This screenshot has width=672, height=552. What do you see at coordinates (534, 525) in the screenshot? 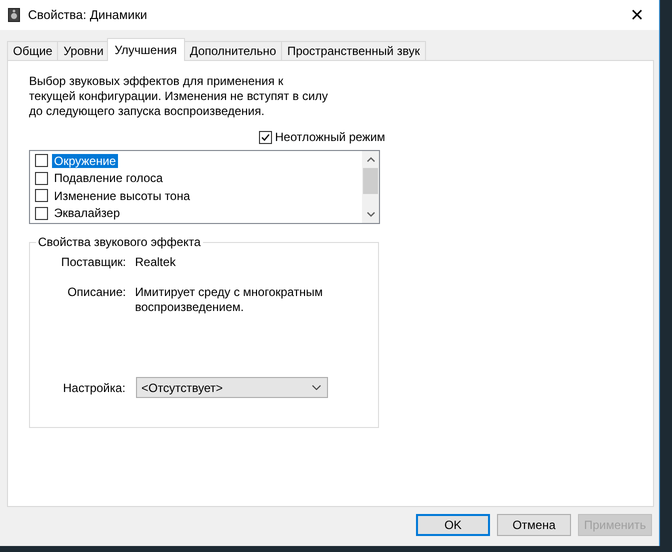
I see `dialog-button: Отмена` at bounding box center [534, 525].